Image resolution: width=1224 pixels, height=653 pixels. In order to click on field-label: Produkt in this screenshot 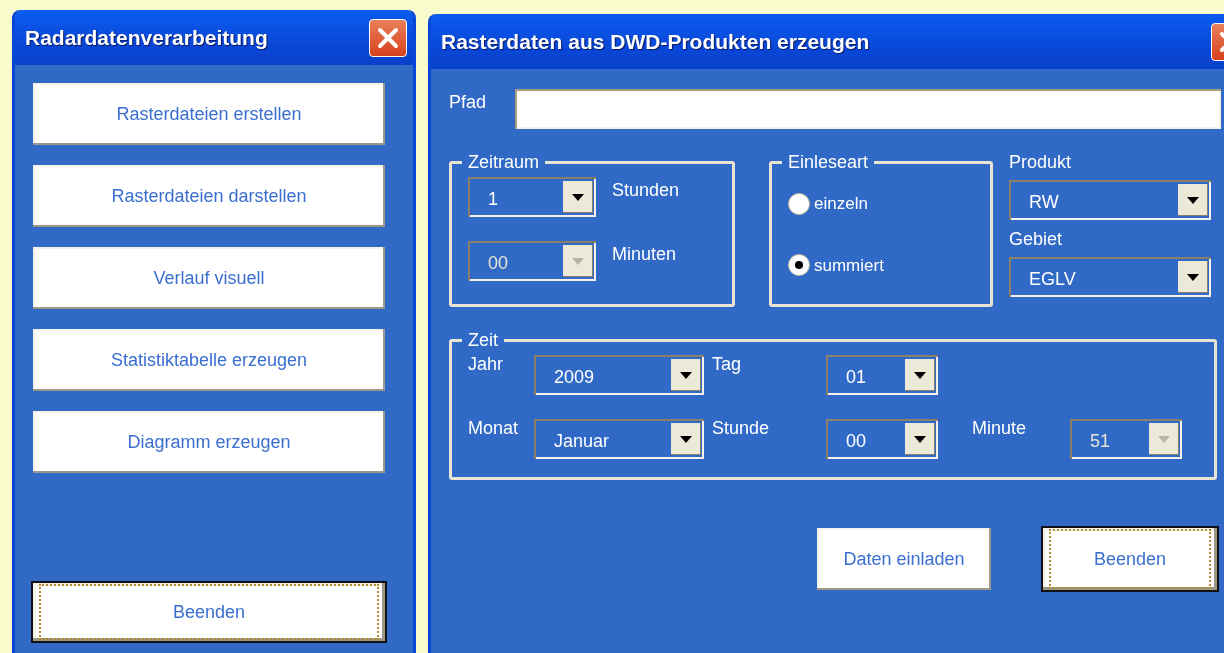, I will do `click(1041, 162)`.